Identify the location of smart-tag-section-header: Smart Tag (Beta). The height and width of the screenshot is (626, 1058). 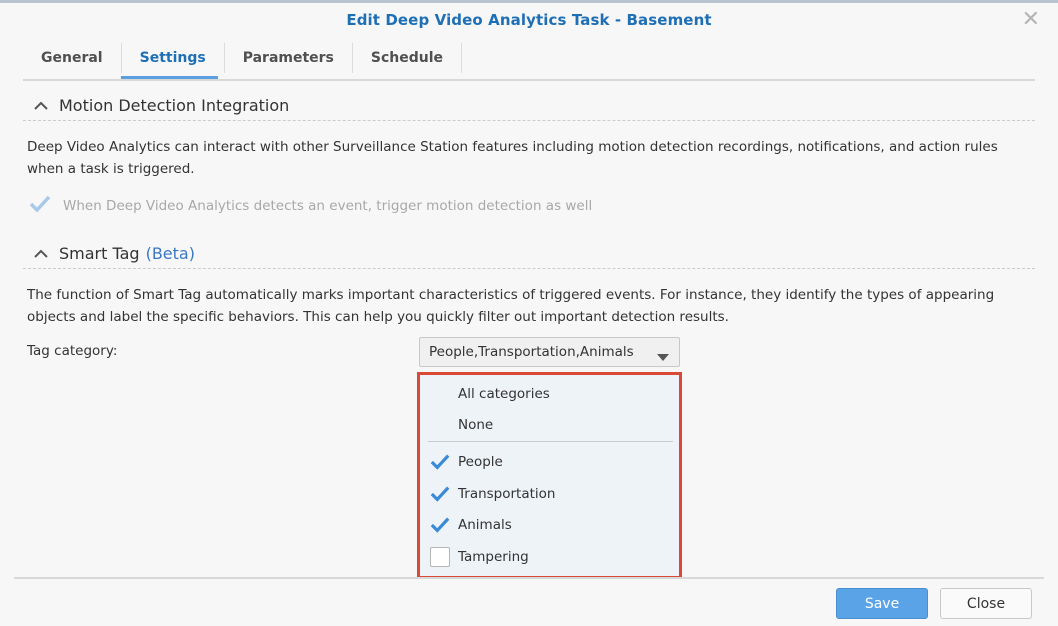
(529, 254).